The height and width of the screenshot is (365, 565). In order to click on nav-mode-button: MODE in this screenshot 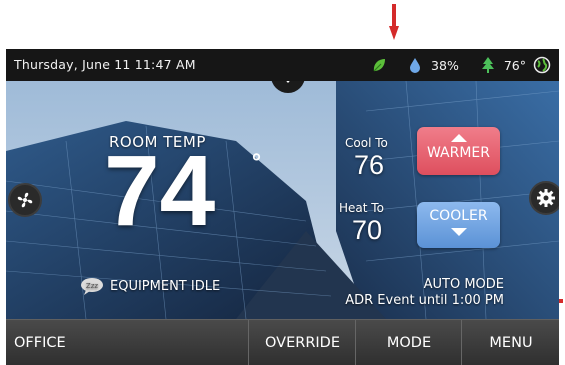, I will do `click(408, 342)`.